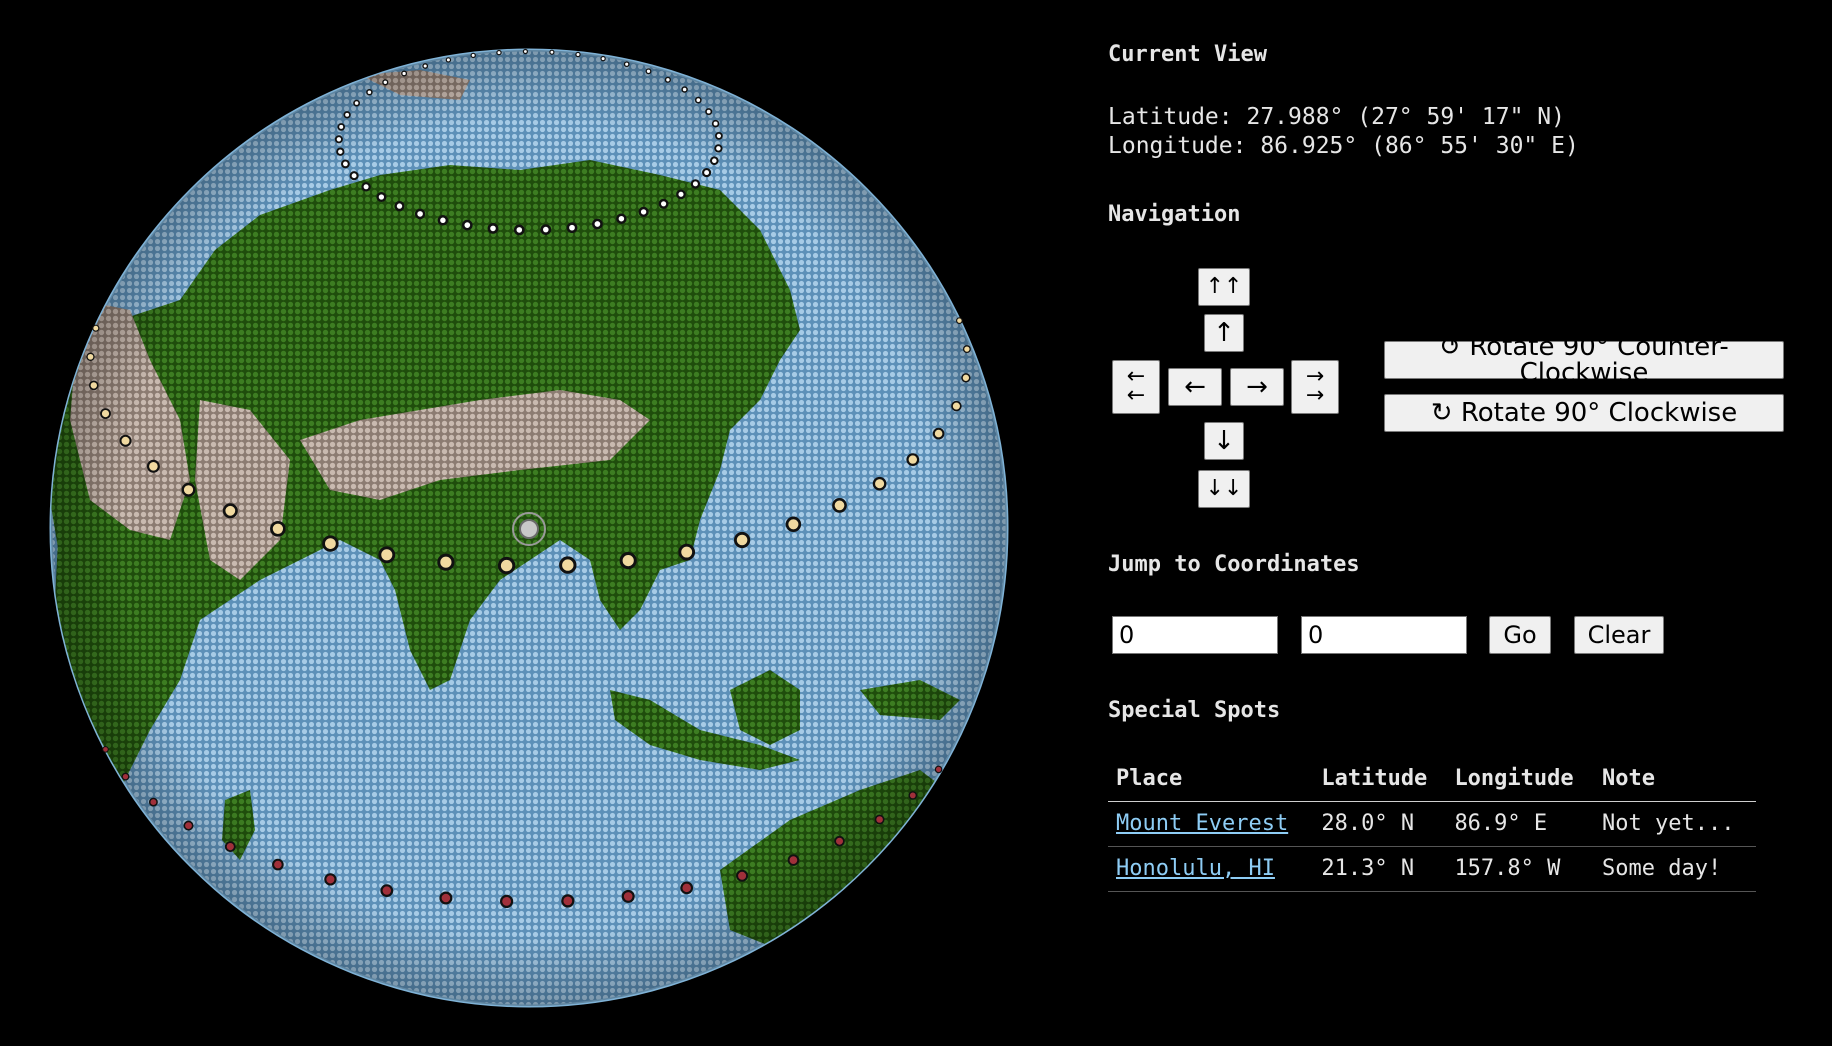 The image size is (1832, 1046). What do you see at coordinates (1234, 564) in the screenshot?
I see `jump-heading: Jump to Coordinates` at bounding box center [1234, 564].